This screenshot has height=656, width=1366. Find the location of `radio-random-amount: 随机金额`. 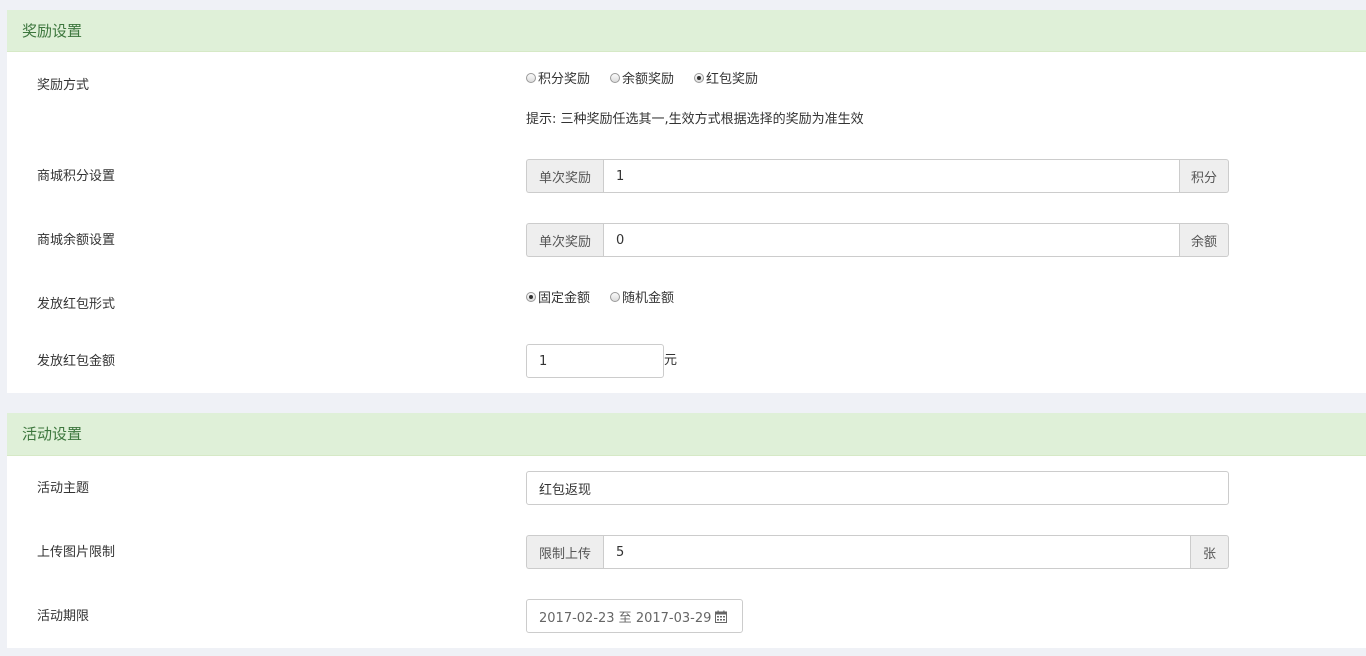

radio-random-amount: 随机金额 is located at coordinates (642, 299).